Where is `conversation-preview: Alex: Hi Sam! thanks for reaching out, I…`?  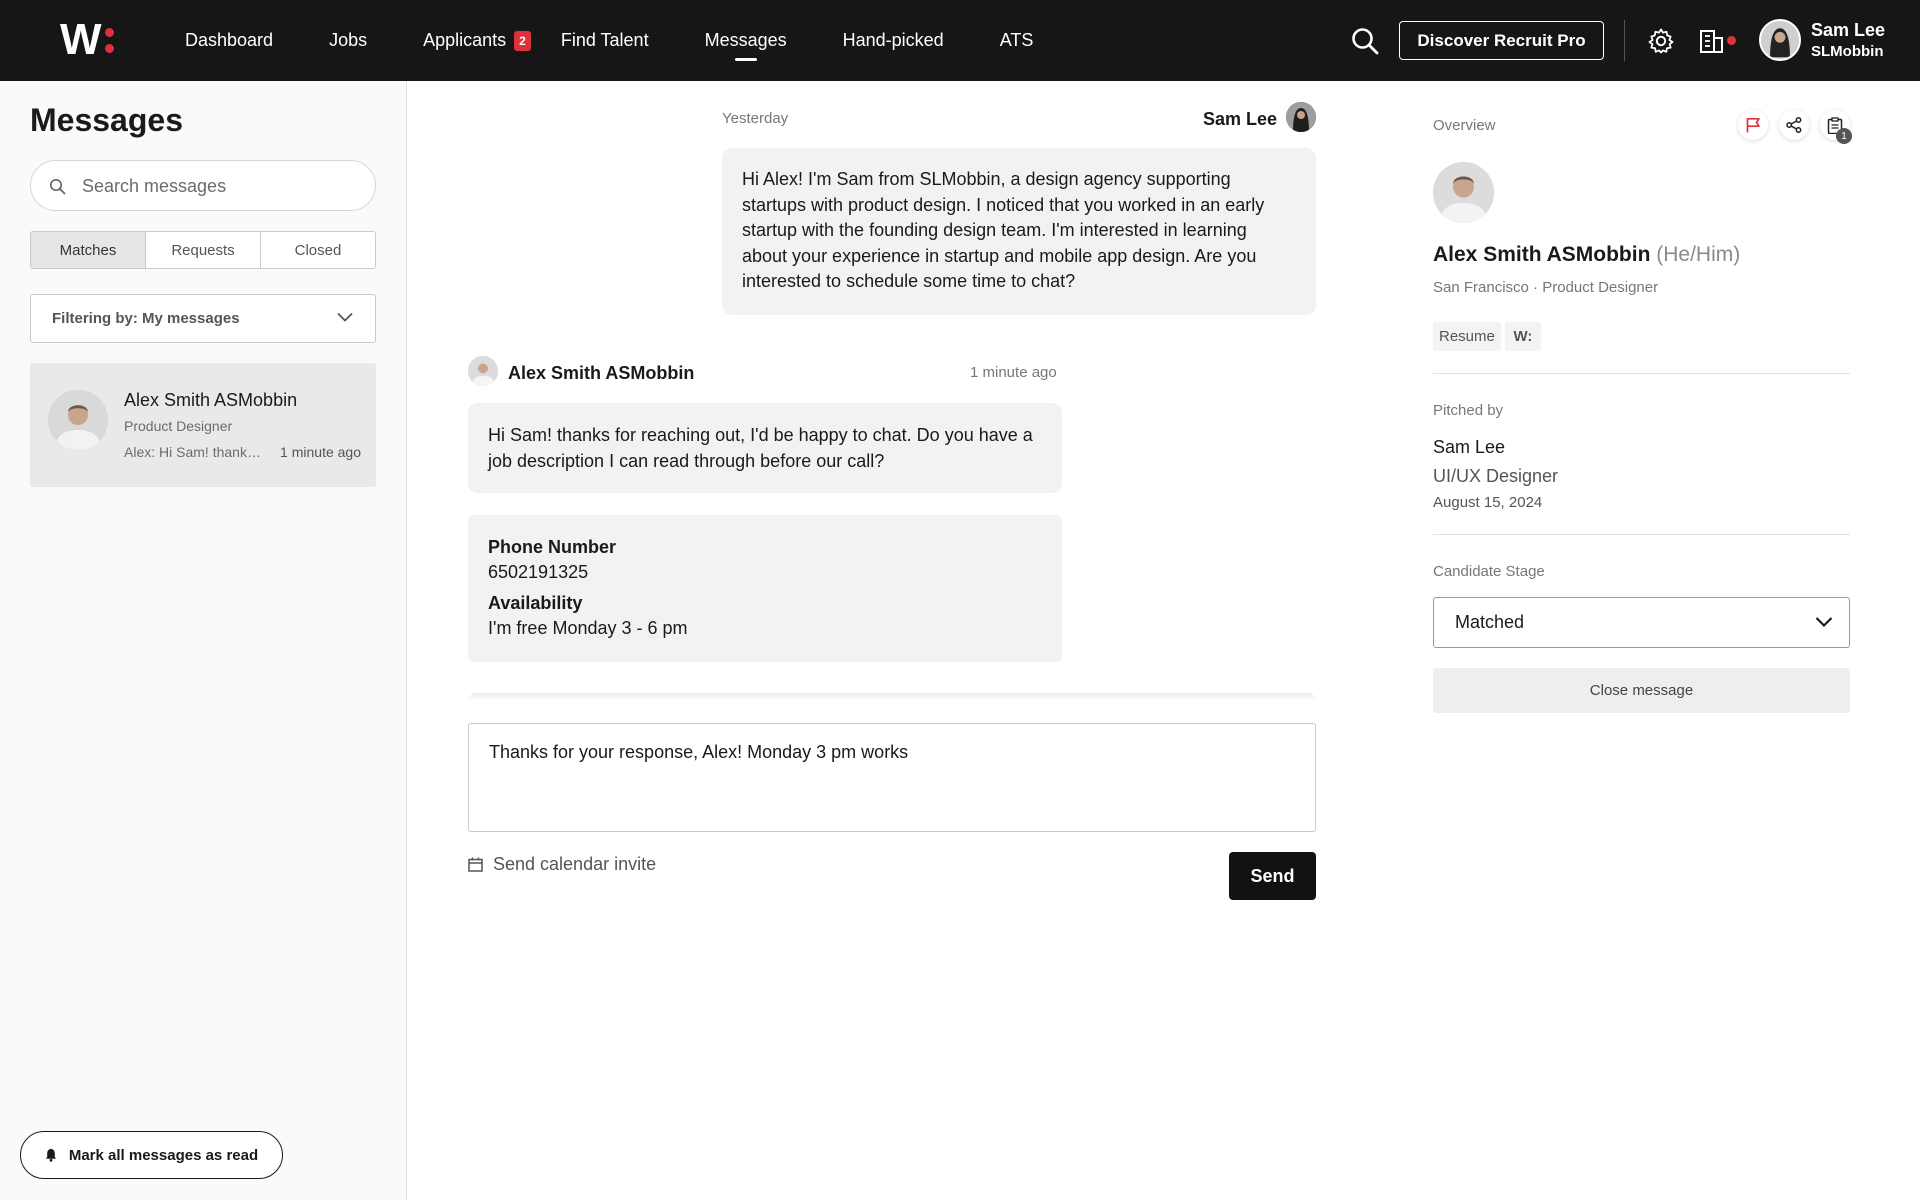
conversation-preview: Alex: Hi Sam! thanks for reaching out, I… is located at coordinates (194, 452).